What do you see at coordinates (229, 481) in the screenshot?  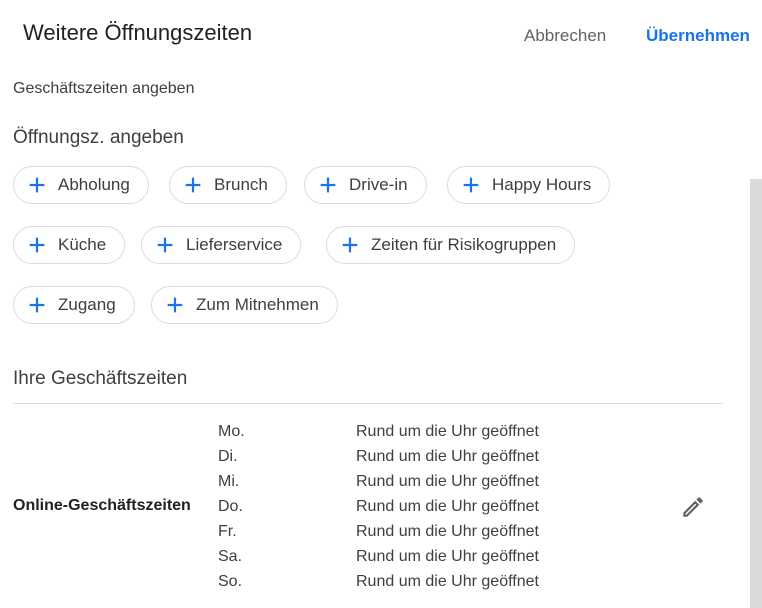 I see `day-label: Mi.` at bounding box center [229, 481].